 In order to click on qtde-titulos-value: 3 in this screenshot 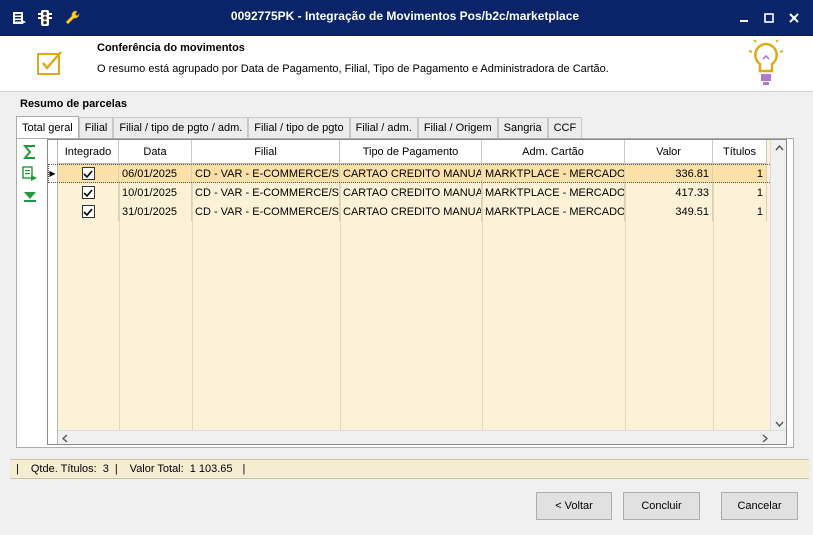, I will do `click(105, 469)`.